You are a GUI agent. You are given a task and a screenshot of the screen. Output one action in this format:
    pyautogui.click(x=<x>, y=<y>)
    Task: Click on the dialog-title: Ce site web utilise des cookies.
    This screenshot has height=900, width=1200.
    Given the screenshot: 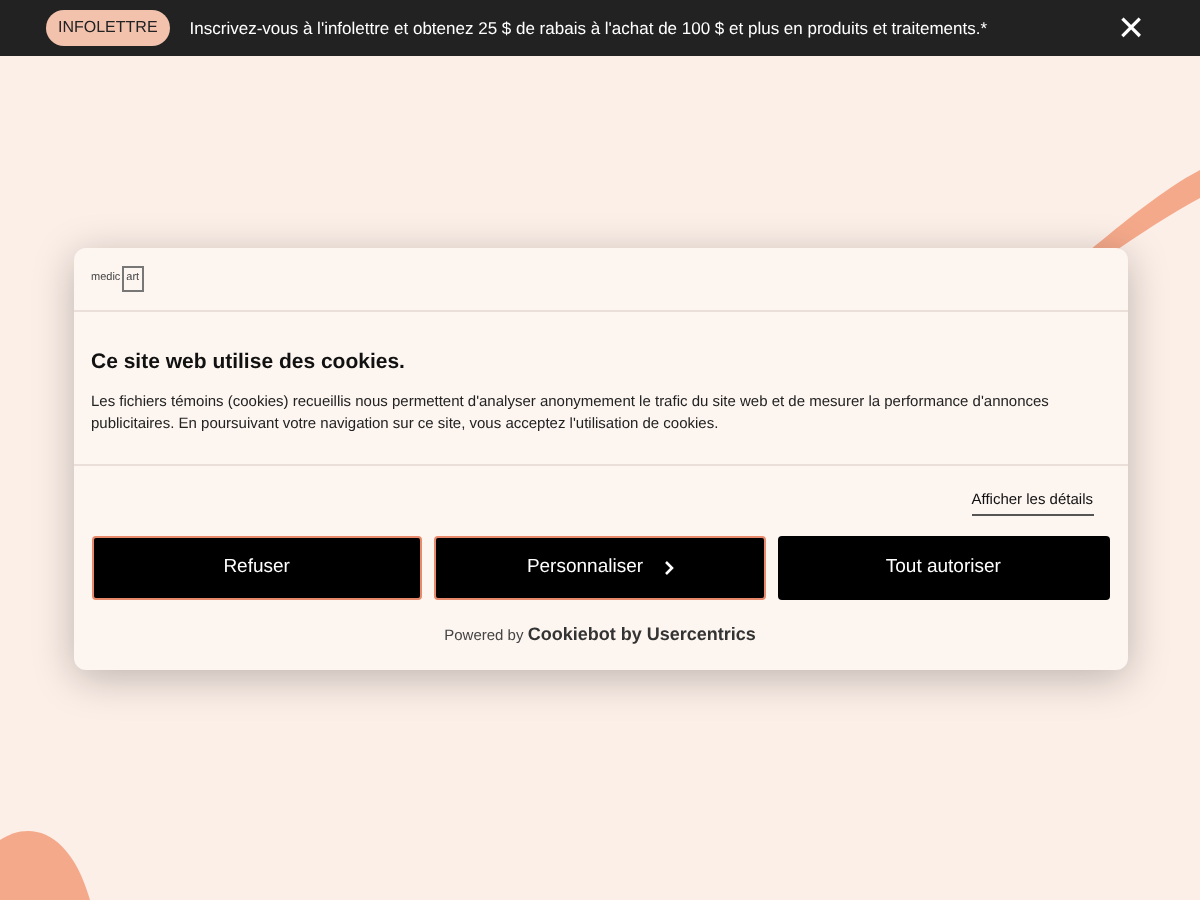 What is the action you would take?
    pyautogui.click(x=249, y=363)
    